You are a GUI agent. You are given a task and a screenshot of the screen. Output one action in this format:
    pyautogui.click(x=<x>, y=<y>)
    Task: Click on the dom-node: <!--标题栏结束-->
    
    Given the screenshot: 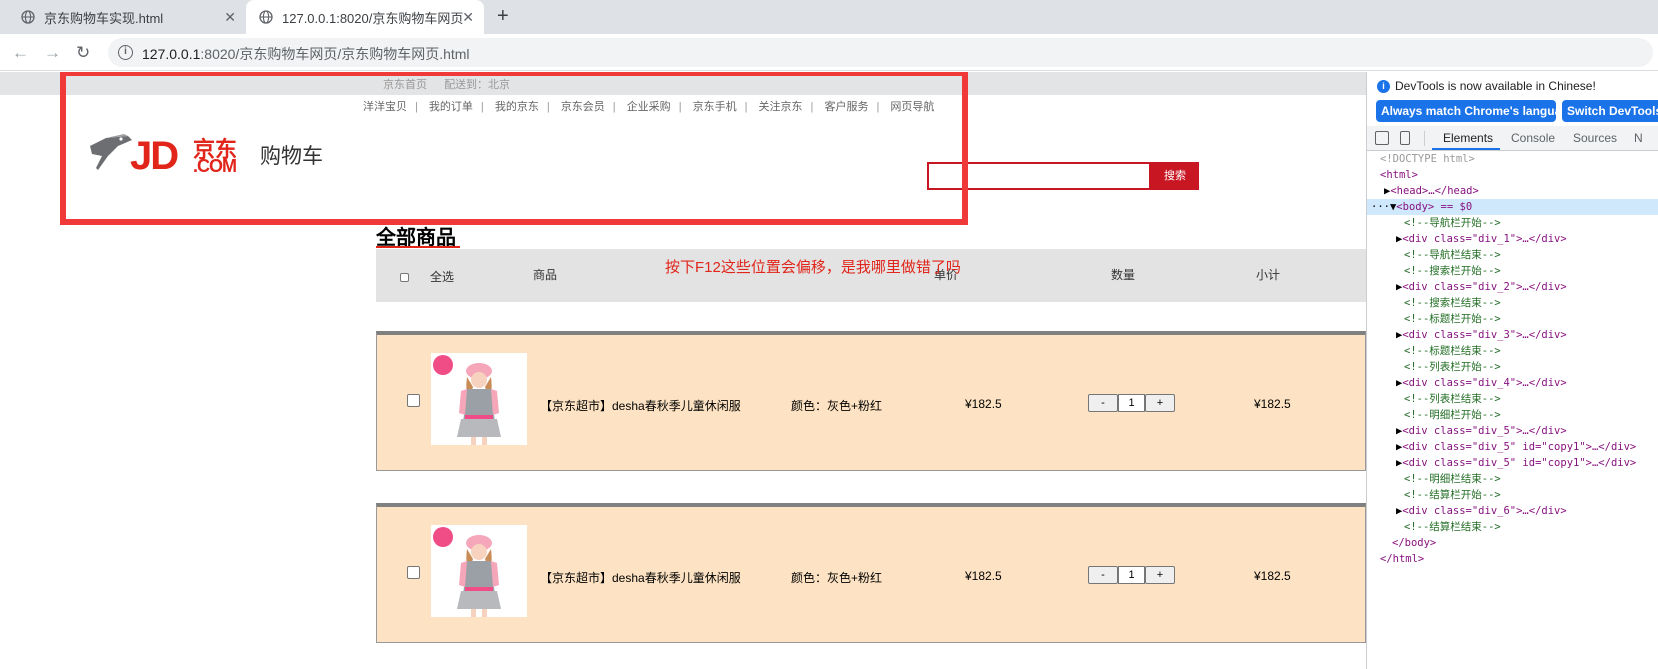 What is the action you would take?
    pyautogui.click(x=1452, y=351)
    